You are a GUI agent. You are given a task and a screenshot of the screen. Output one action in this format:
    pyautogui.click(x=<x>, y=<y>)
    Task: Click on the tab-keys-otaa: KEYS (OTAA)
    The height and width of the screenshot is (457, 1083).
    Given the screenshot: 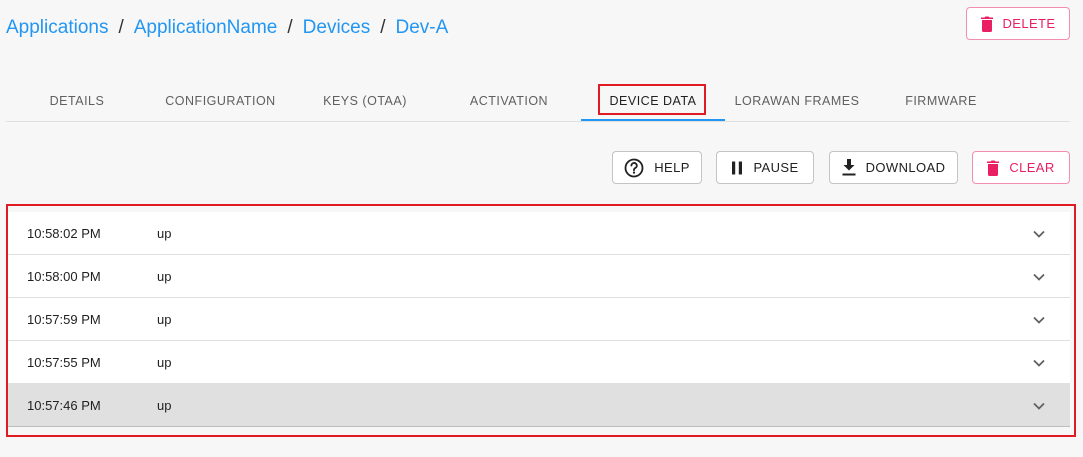 What is the action you would take?
    pyautogui.click(x=365, y=100)
    